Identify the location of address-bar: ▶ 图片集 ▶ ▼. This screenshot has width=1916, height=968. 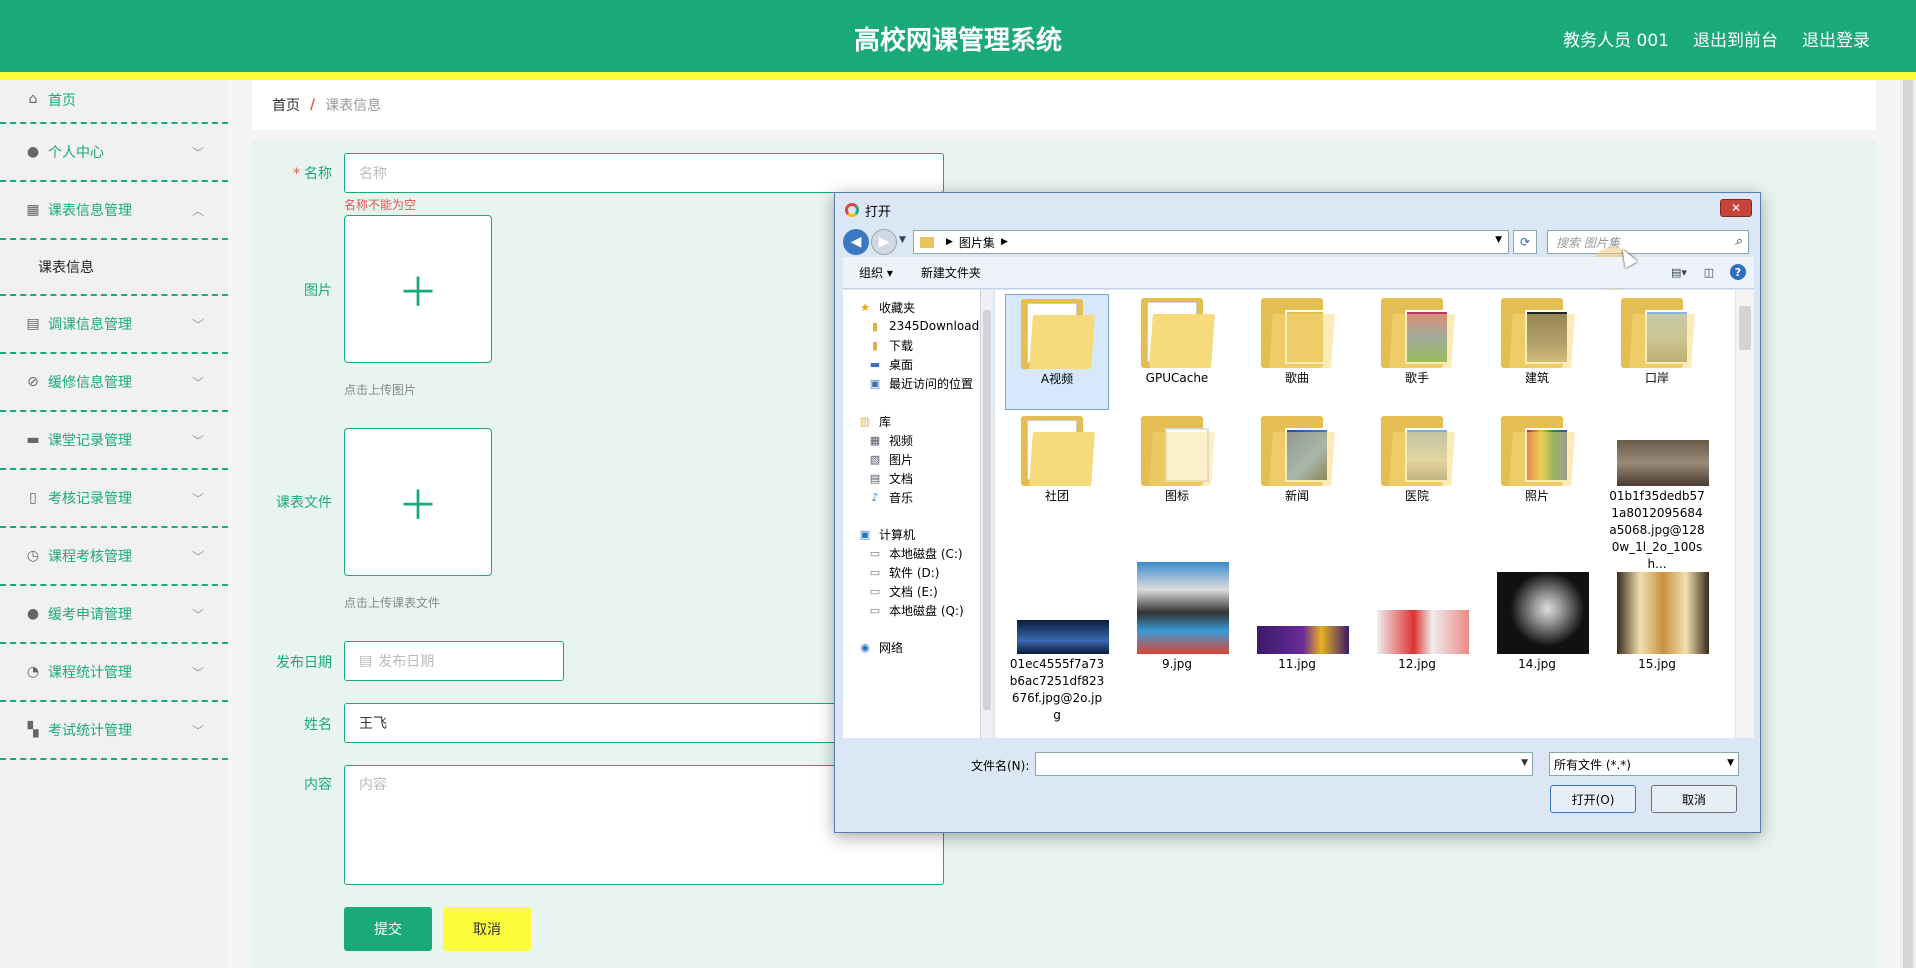
(1211, 242).